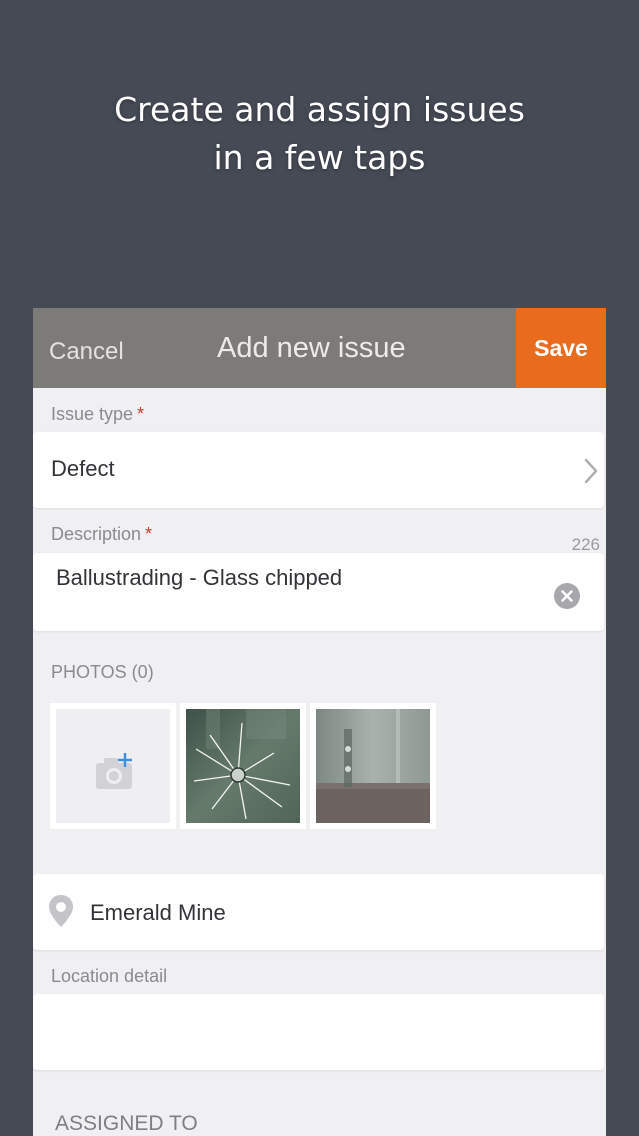  I want to click on location-detail-field, so click(318, 1032).